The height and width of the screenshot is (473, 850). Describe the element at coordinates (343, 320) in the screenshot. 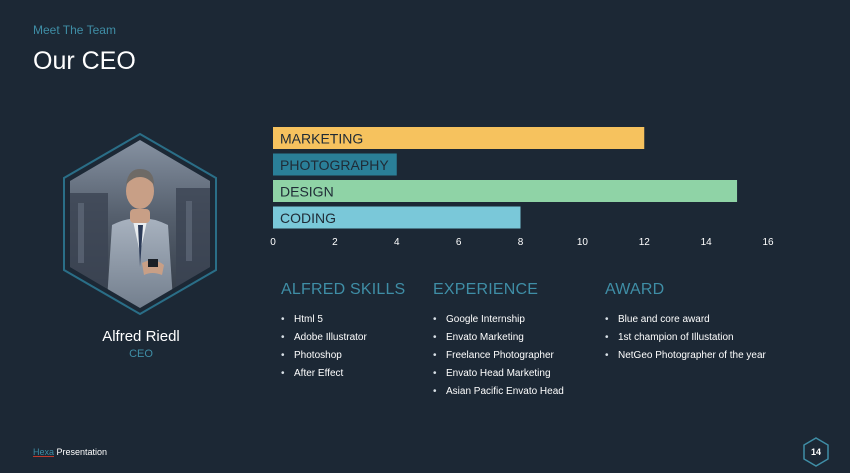

I see `list-item: • Html 5` at that location.